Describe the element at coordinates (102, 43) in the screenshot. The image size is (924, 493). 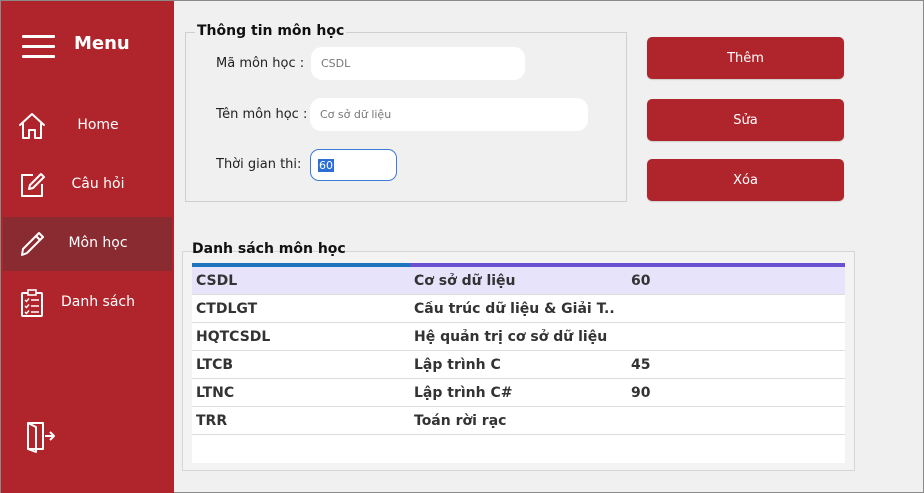
I see `menu-title: Menu` at that location.